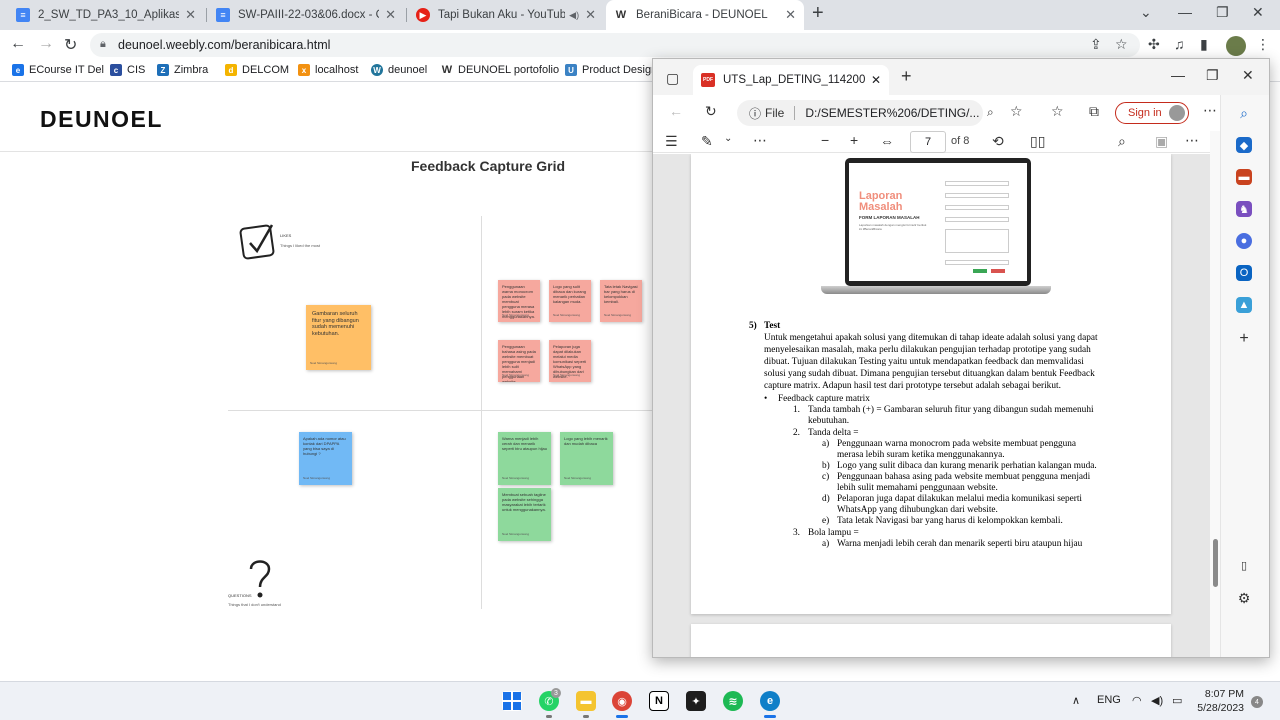 This screenshot has height=720, width=1280. I want to click on fit-page-icon: ⇔, so click(887, 141).